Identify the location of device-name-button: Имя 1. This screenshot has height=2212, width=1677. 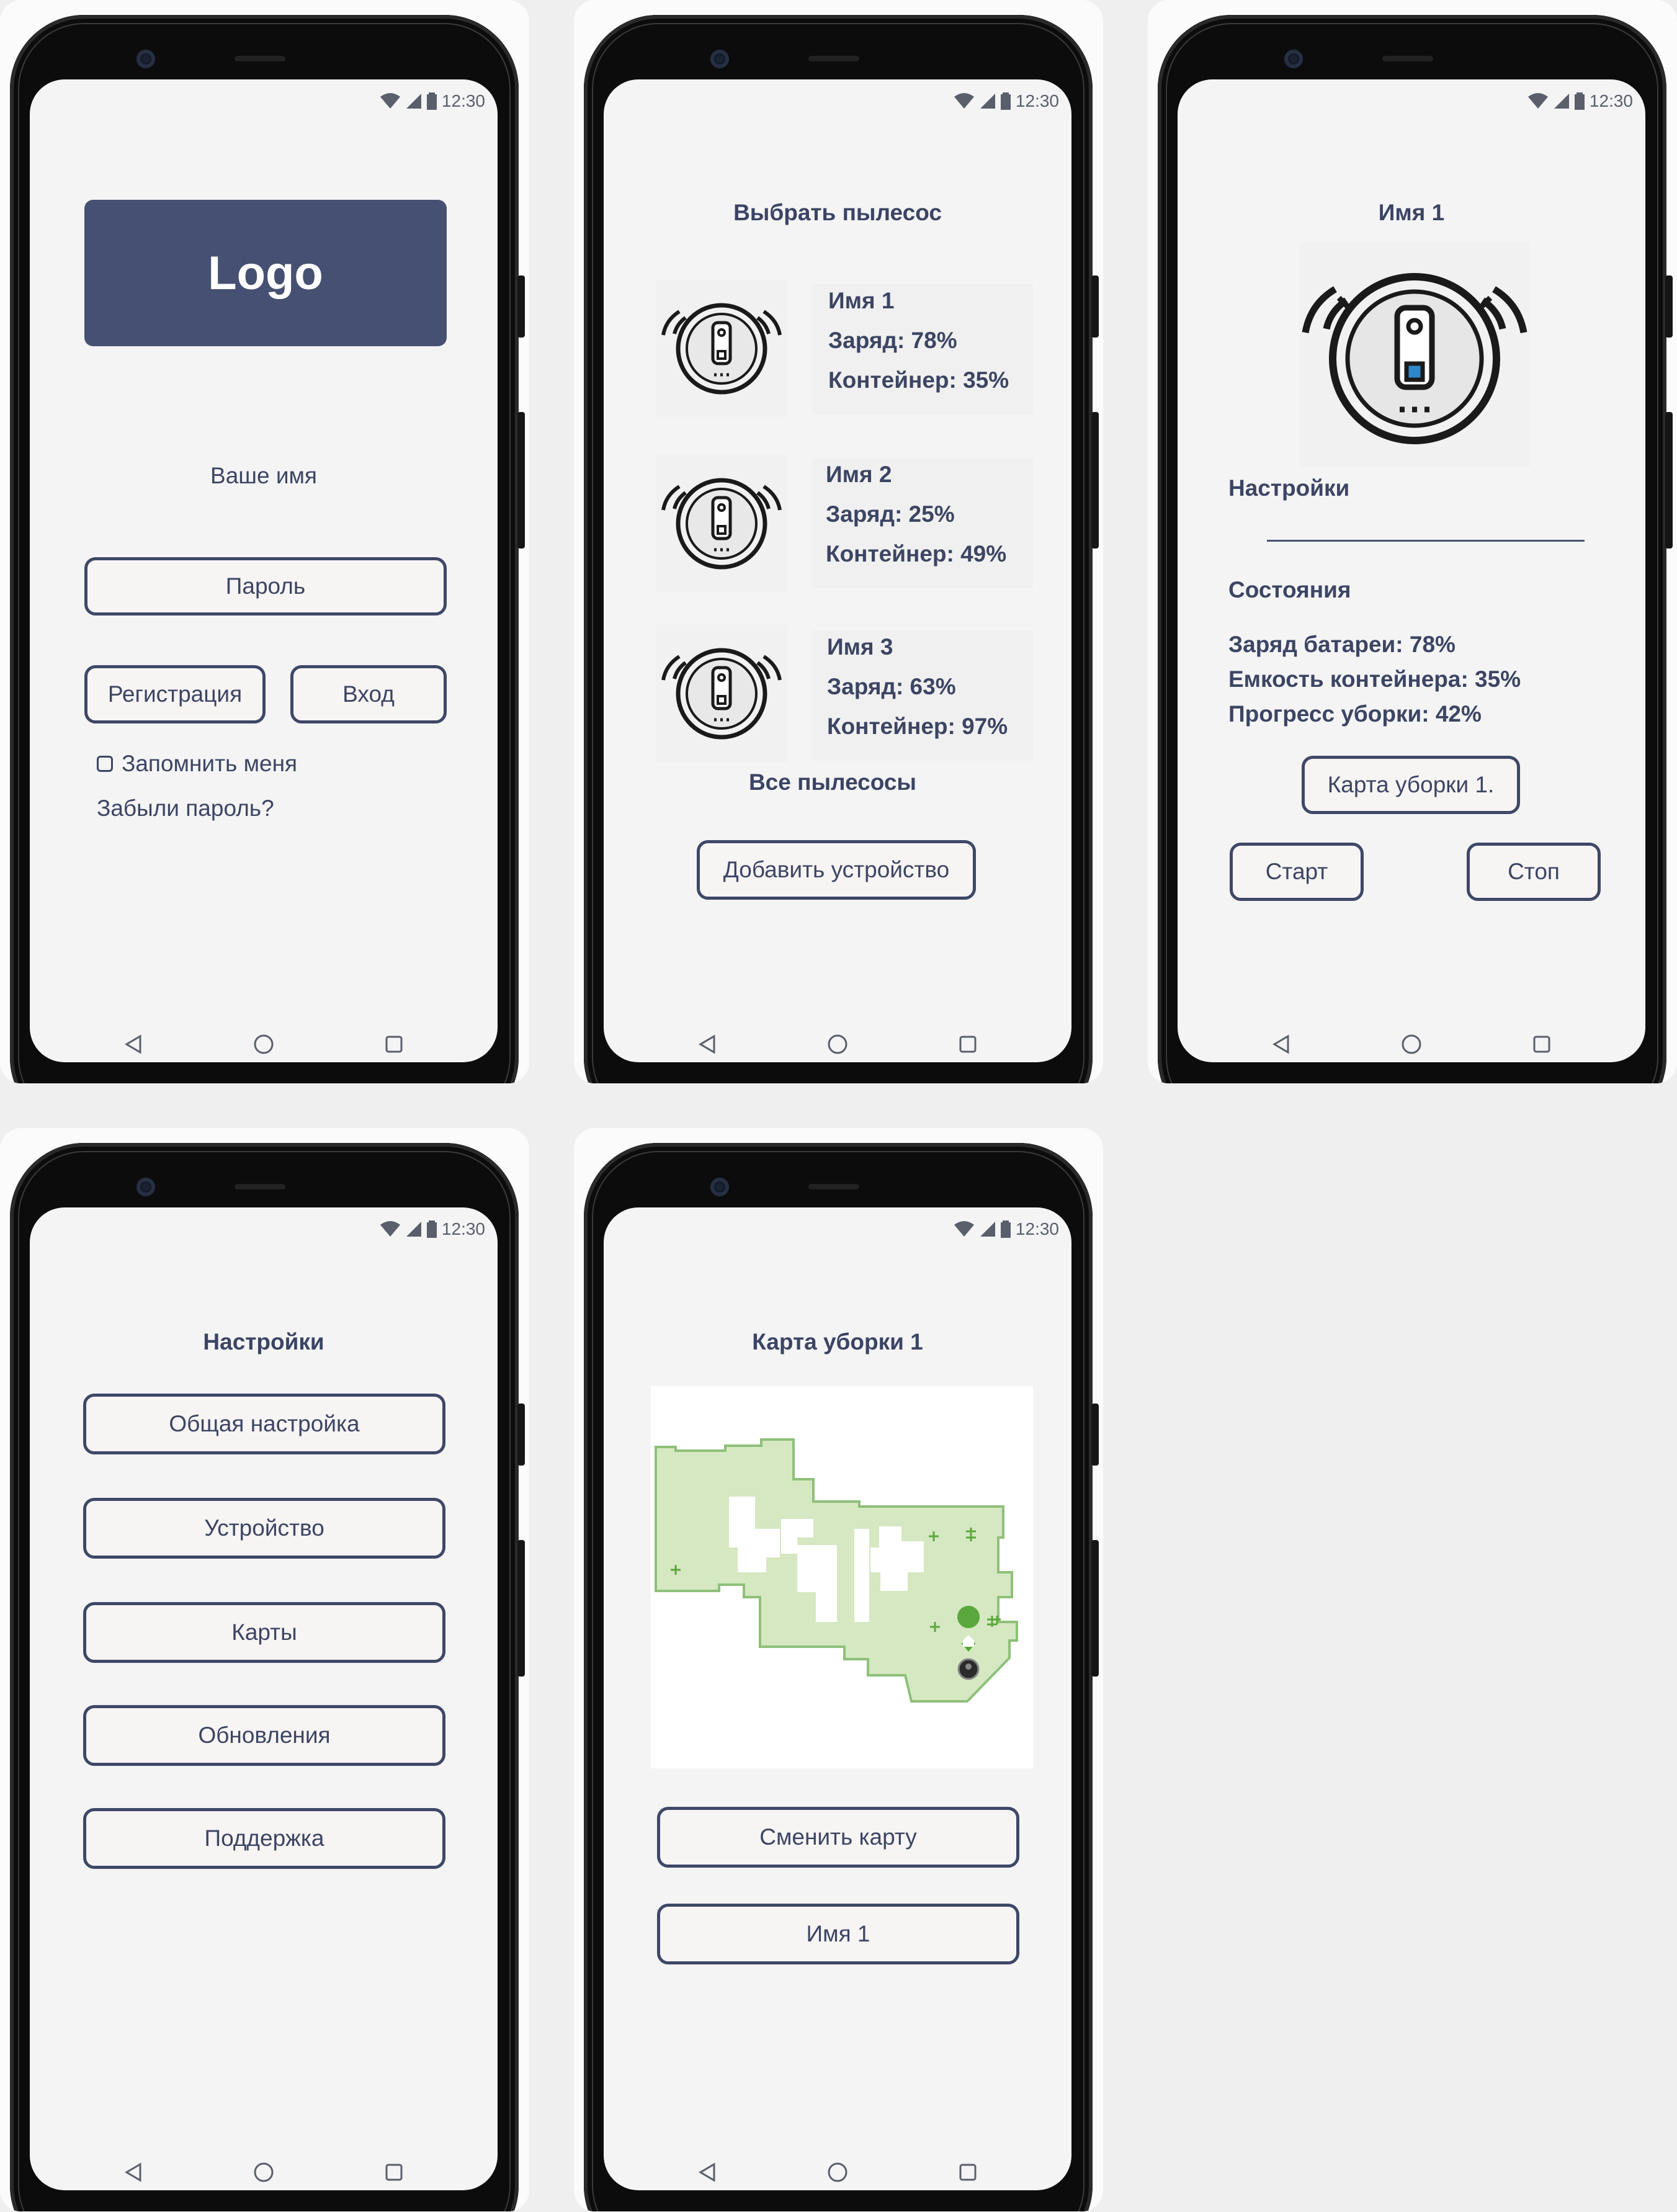
(838, 1934).